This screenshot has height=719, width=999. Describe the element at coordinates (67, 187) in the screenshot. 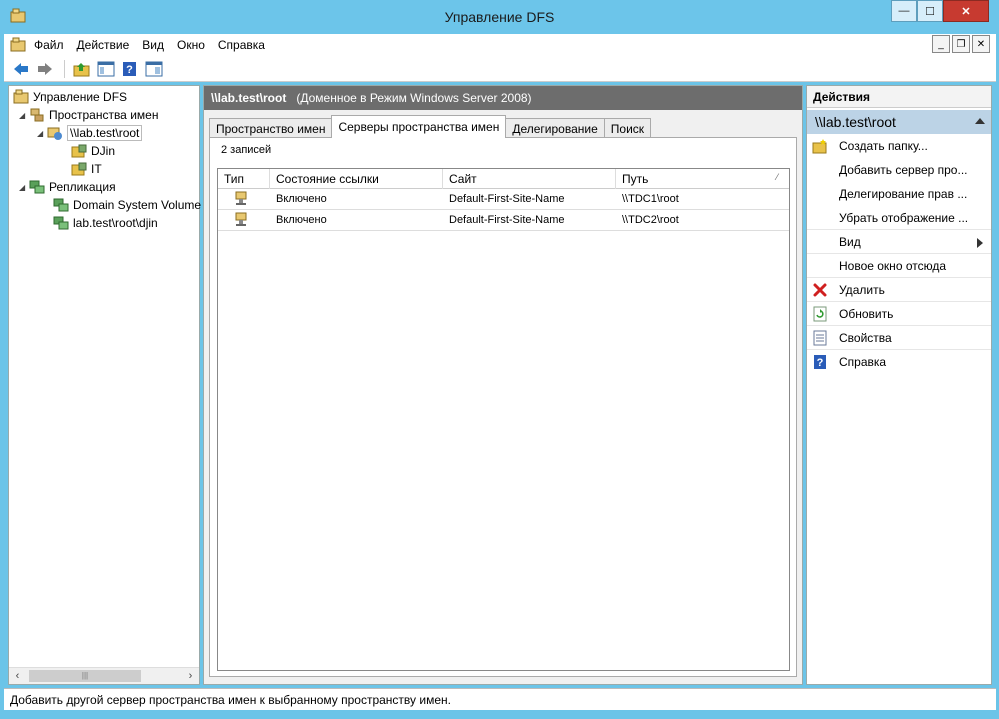

I see `tree-item-replication: ◢ Репликация` at that location.